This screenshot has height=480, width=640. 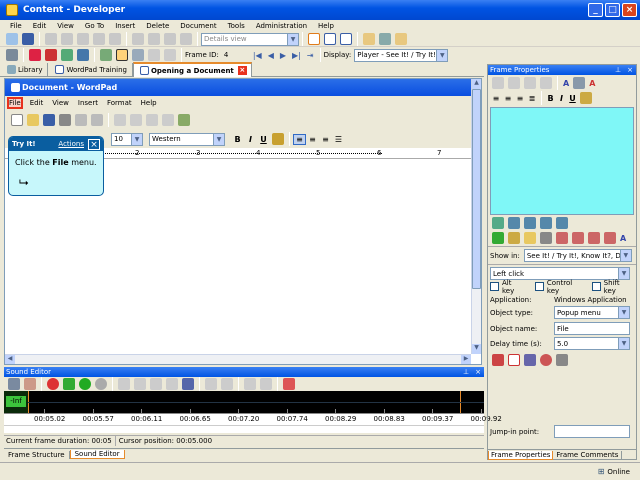 What do you see at coordinates (250, 39) in the screenshot?
I see `view-select: Details view ▼` at bounding box center [250, 39].